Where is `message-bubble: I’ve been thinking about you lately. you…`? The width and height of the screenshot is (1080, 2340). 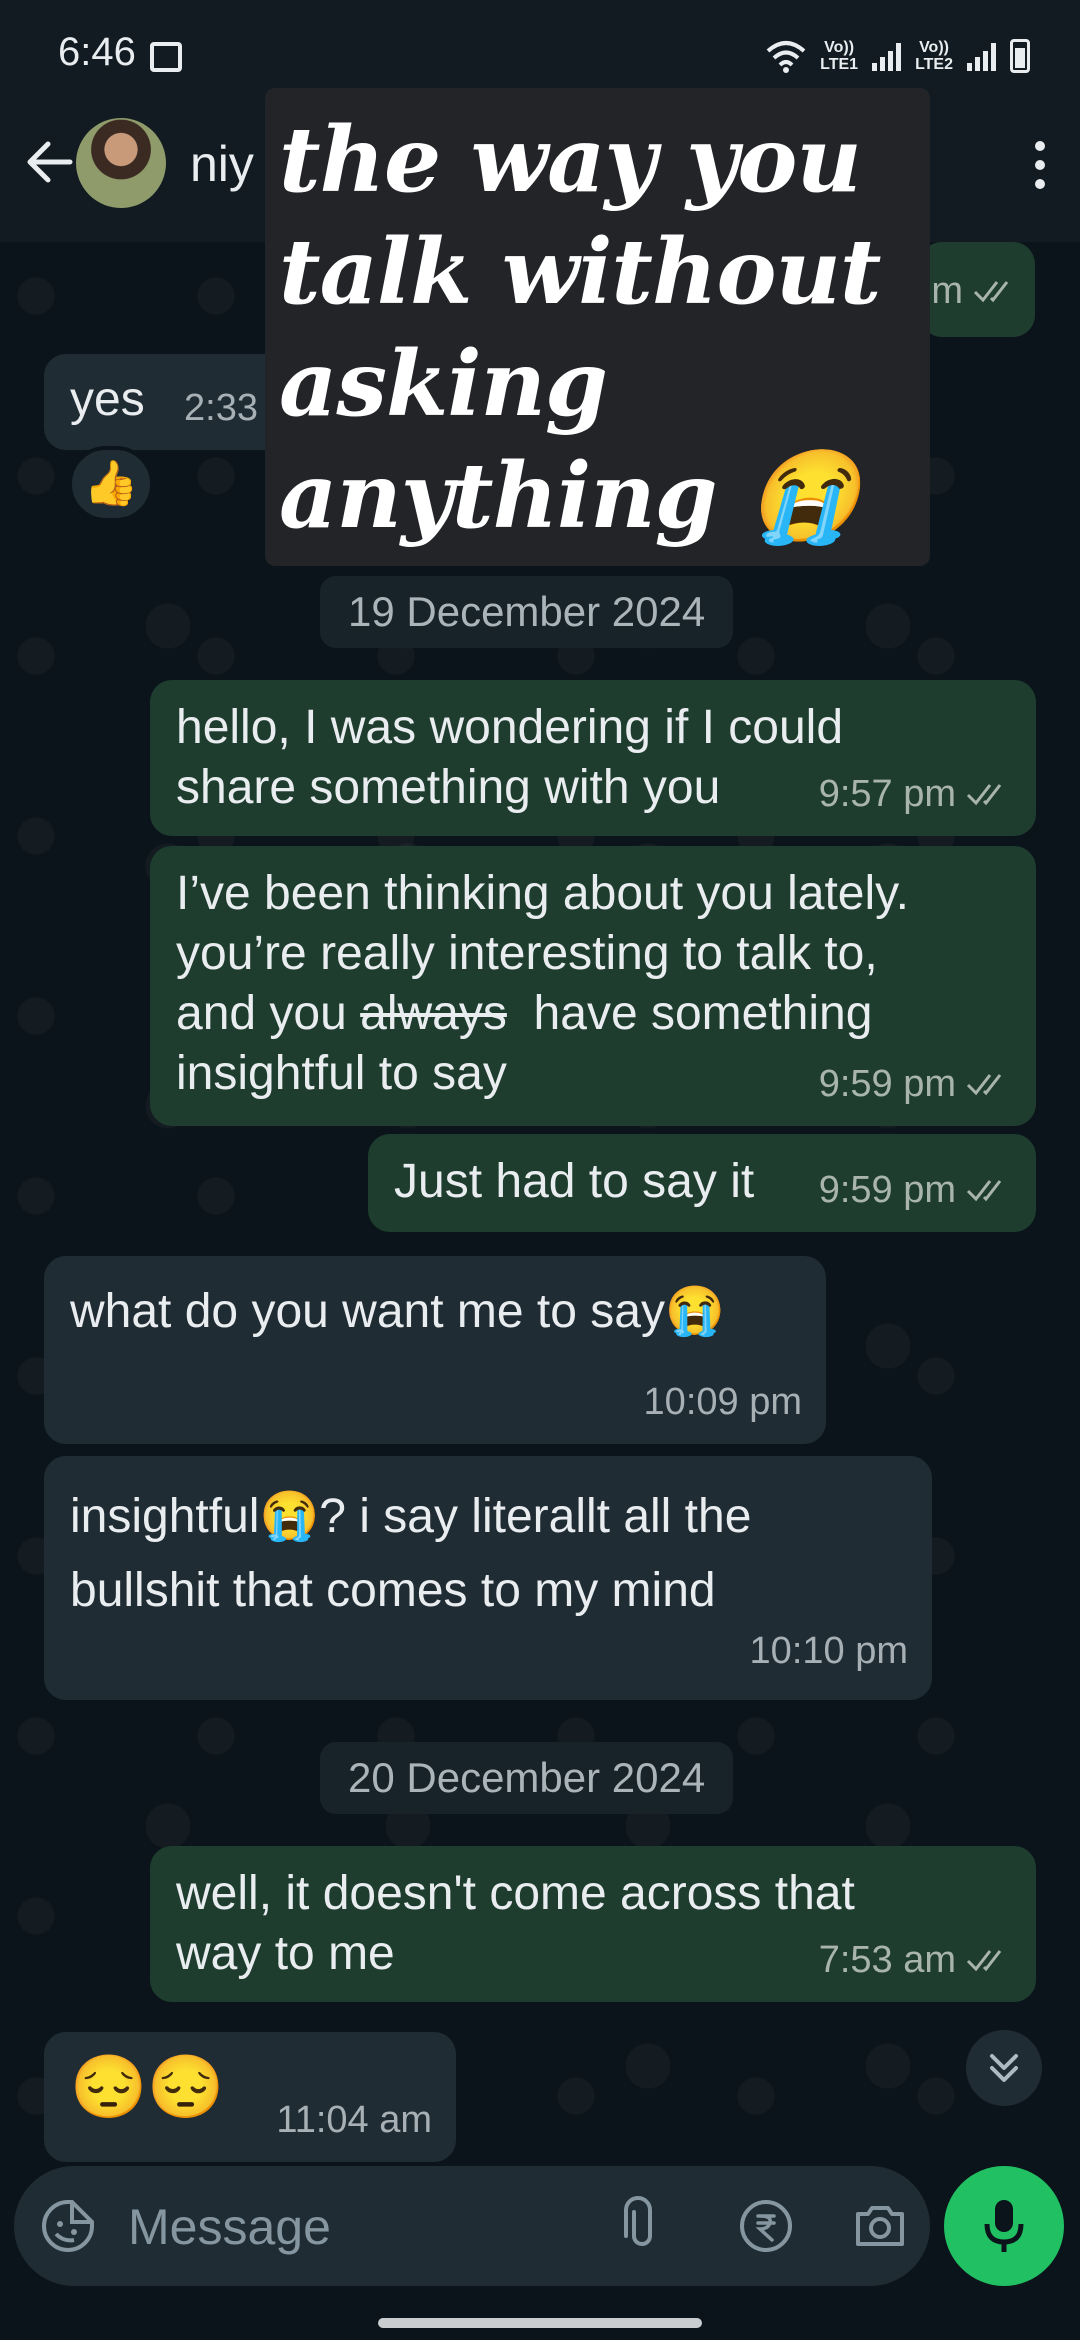
message-bubble: I’ve been thinking about you lately. you… is located at coordinates (593, 986).